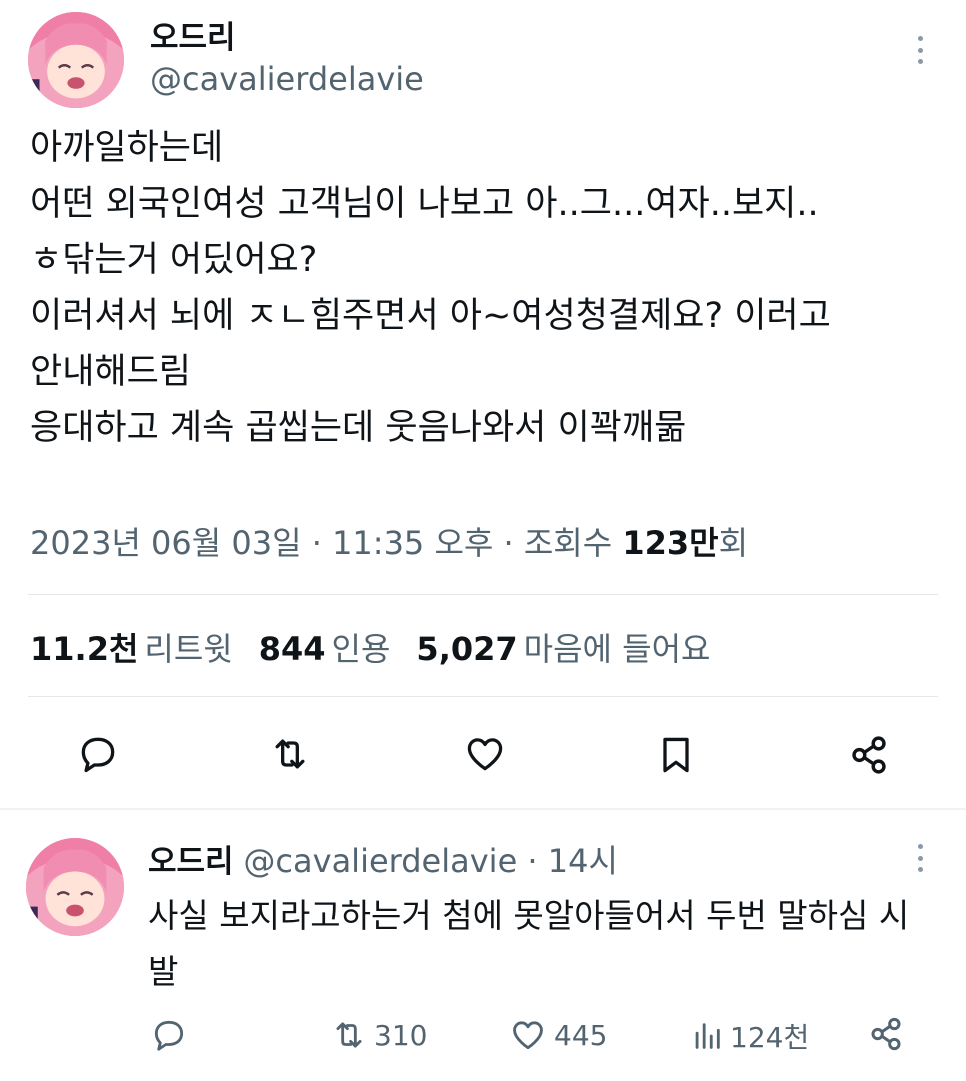  What do you see at coordinates (466, 649) in the screenshot?
I see `like-count: 5,027` at bounding box center [466, 649].